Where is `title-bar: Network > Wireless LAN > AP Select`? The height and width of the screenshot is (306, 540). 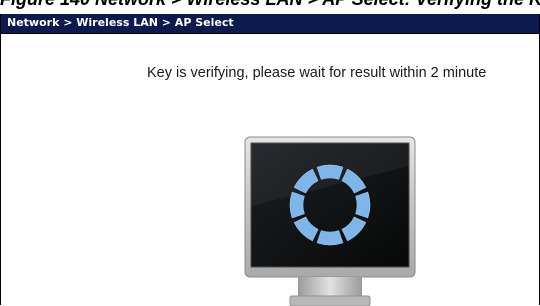
title-bar: Network > Wireless LAN > AP Select is located at coordinates (270, 24).